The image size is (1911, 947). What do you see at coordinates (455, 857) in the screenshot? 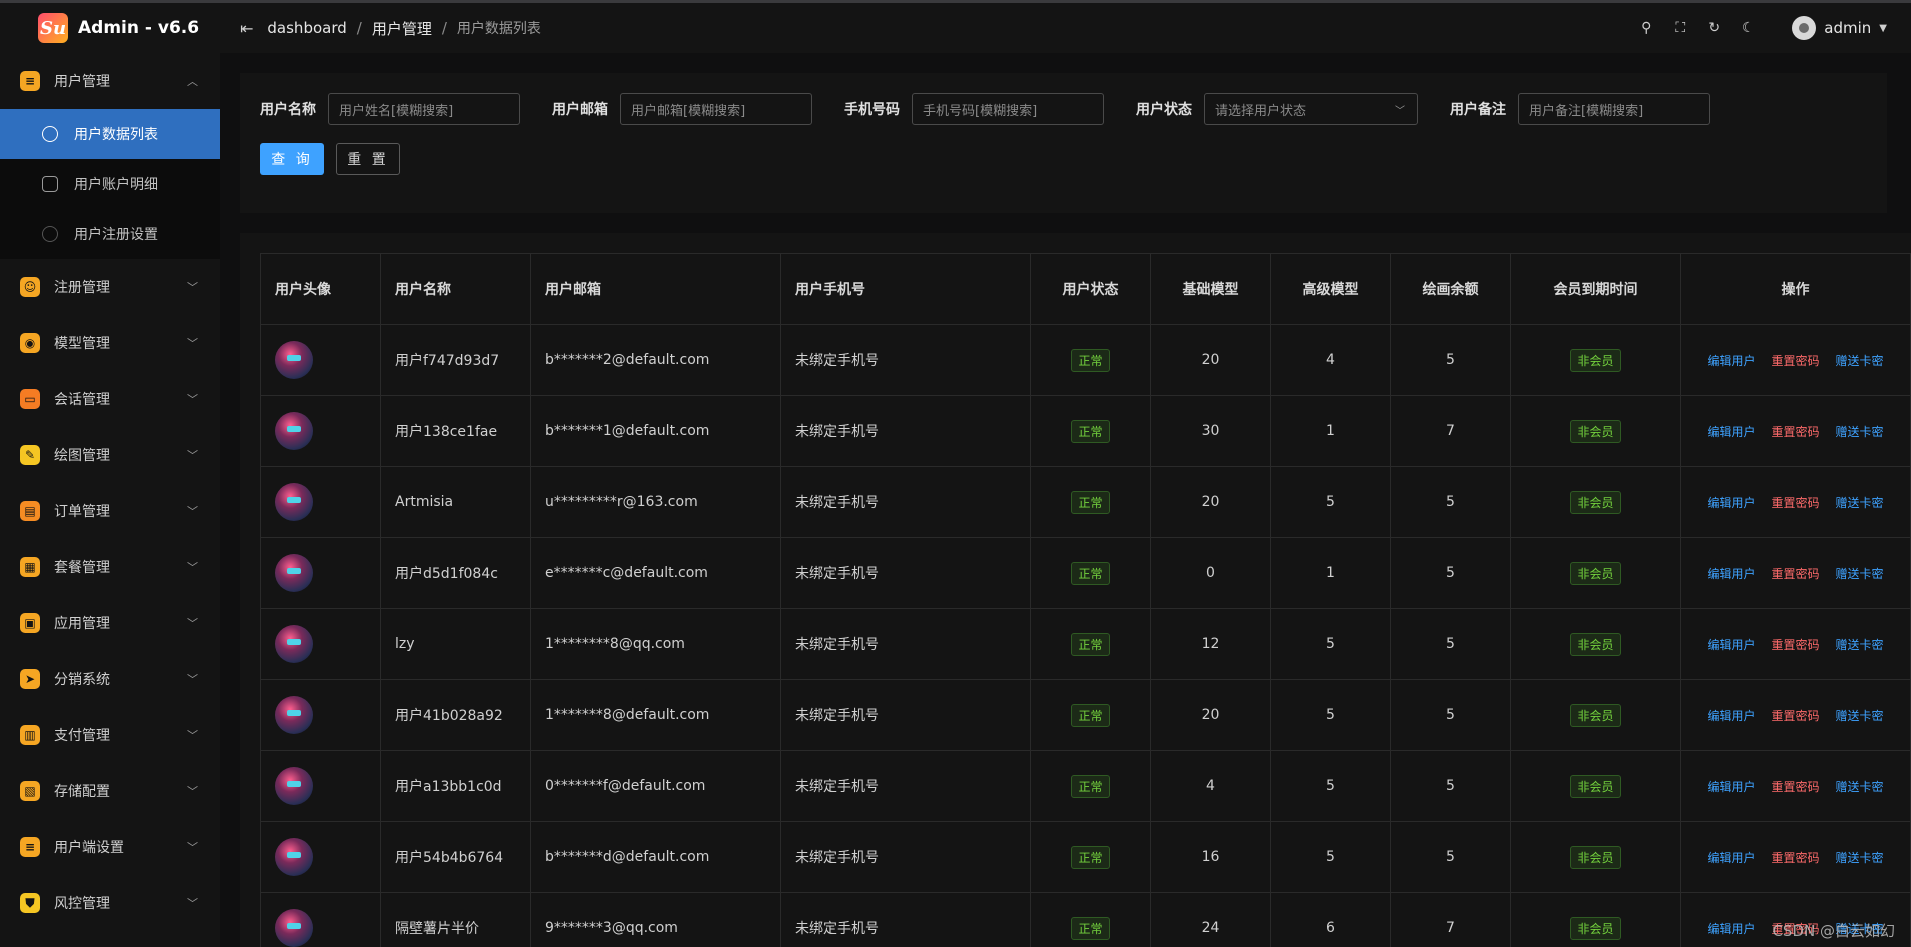
I see `user-name-cell: 用户54b4b6764` at bounding box center [455, 857].